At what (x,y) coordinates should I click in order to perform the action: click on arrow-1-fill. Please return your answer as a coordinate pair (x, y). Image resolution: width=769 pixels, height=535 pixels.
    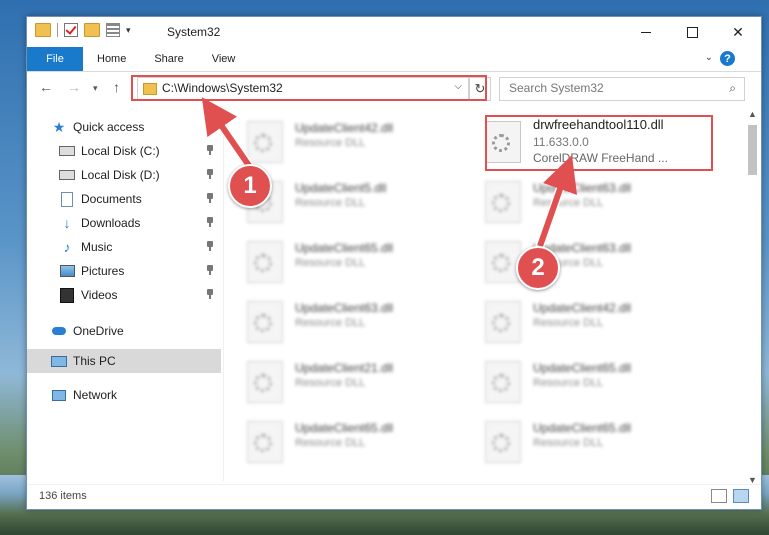
    Looking at the image, I should click on (228, 134).